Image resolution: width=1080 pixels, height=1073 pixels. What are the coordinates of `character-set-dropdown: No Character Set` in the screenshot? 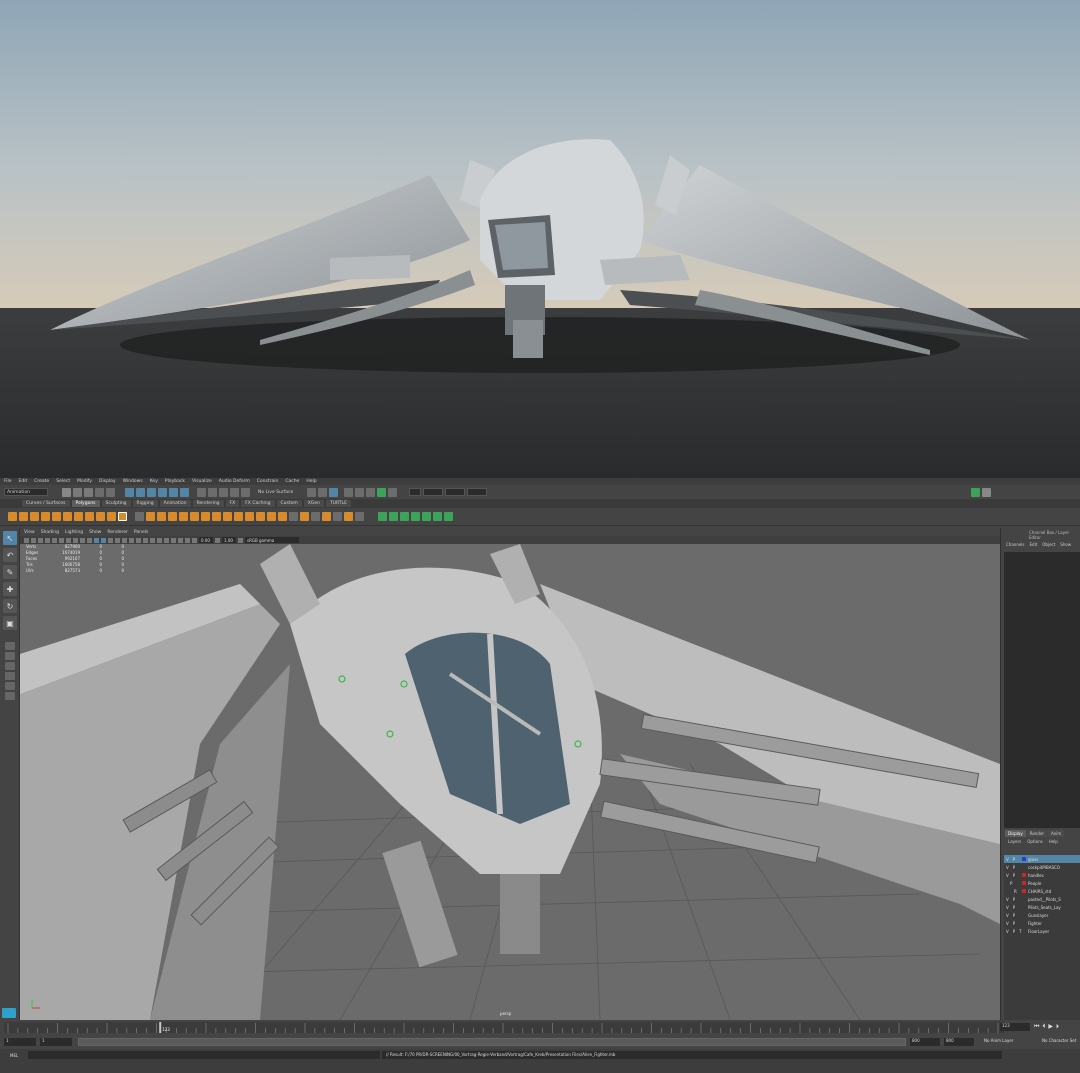 It's located at (1060, 1042).